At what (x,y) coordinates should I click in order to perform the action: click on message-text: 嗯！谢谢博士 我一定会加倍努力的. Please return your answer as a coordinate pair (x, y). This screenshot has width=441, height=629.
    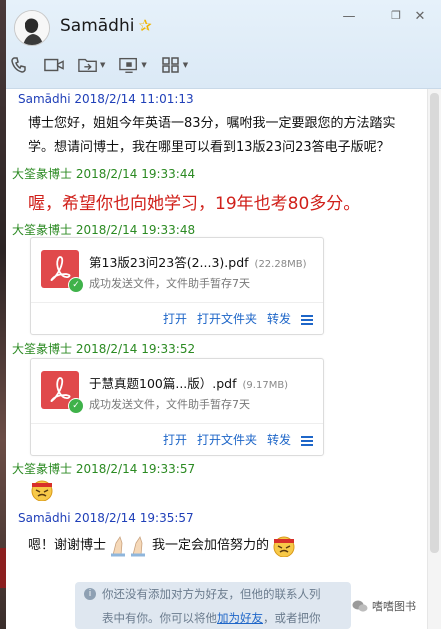
    Looking at the image, I should click on (162, 546).